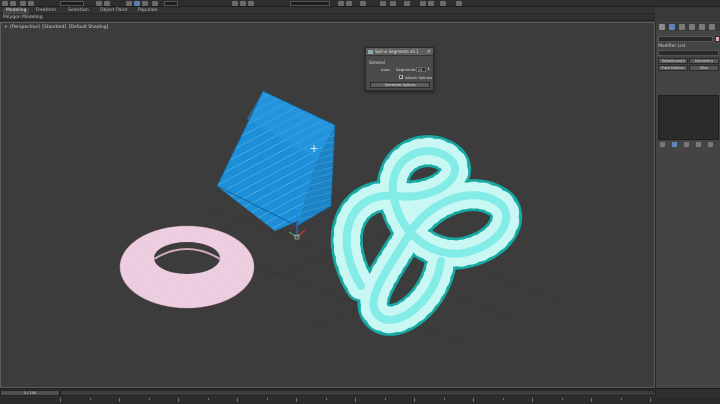  What do you see at coordinates (674, 144) in the screenshot?
I see `show-end-result-icon` at bounding box center [674, 144].